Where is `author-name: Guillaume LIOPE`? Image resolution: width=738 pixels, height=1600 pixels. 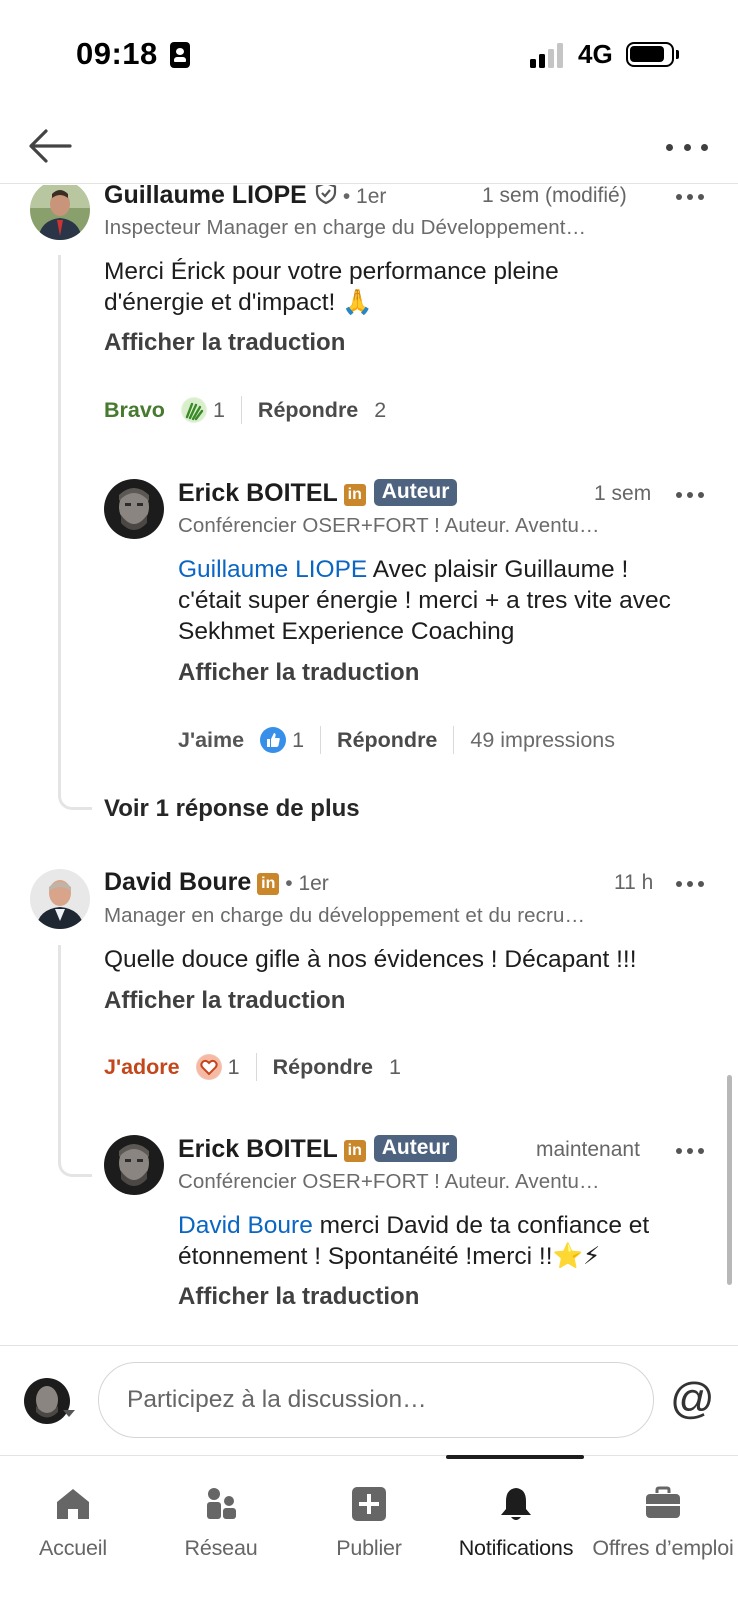 author-name: Guillaume LIOPE is located at coordinates (205, 197).